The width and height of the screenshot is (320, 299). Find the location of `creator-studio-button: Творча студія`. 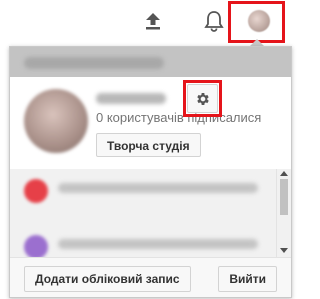

creator-studio-button: Творча студія is located at coordinates (148, 145).